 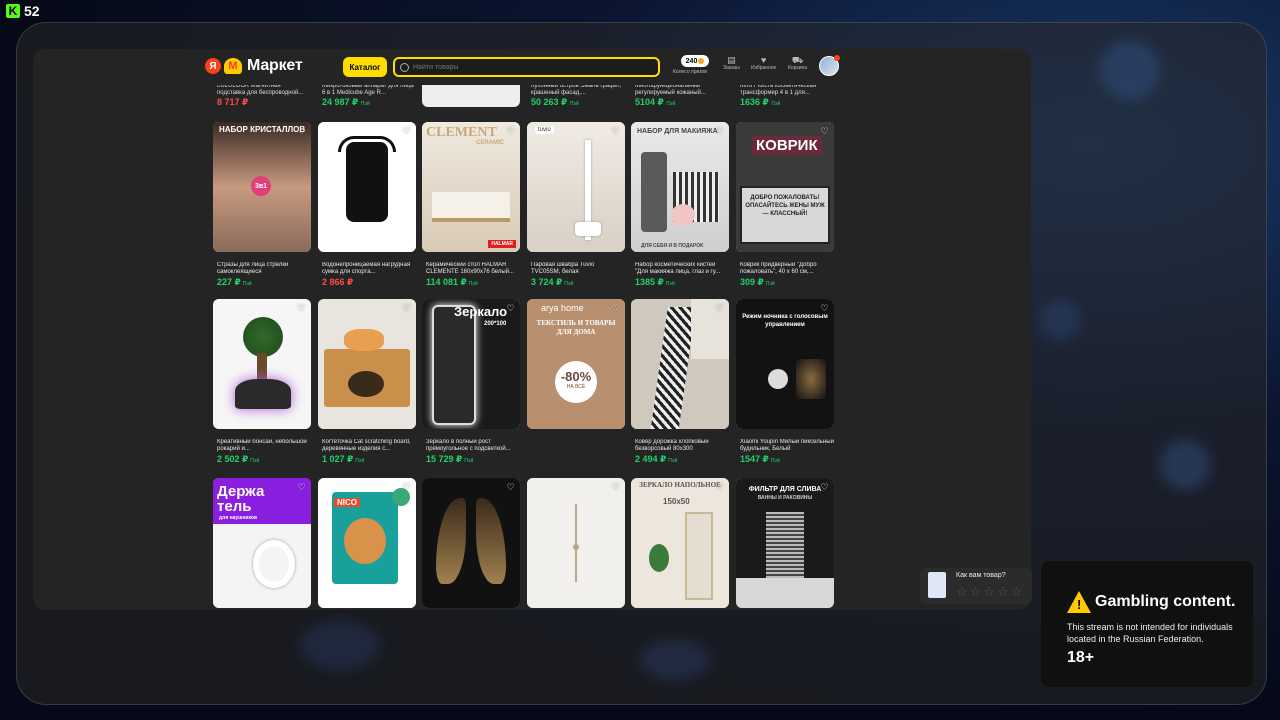 I want to click on market-logo: Я M Маркет, so click(x=254, y=66).